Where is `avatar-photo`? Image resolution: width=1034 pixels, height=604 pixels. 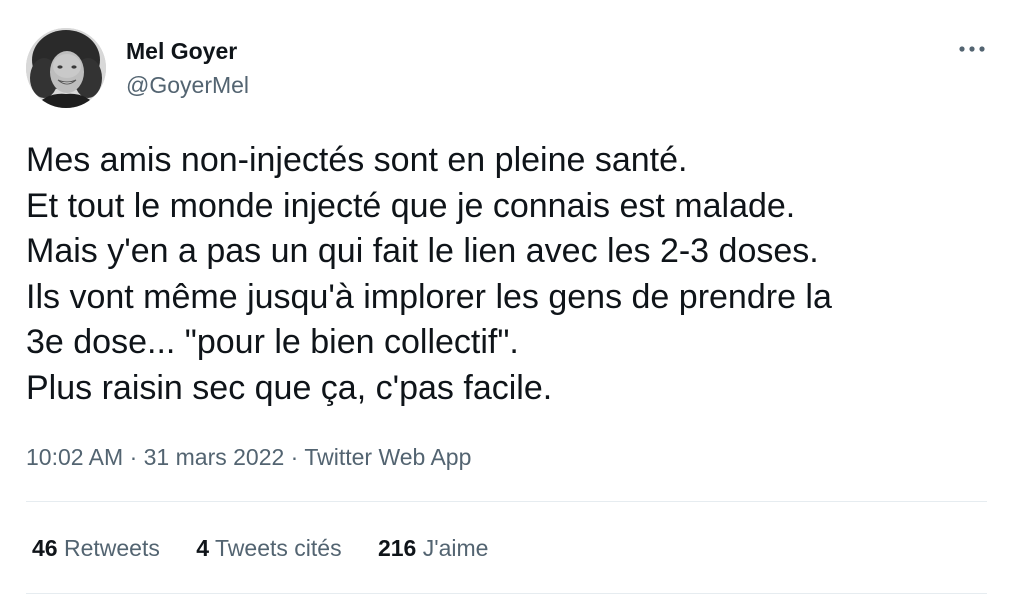
avatar-photo is located at coordinates (66, 68).